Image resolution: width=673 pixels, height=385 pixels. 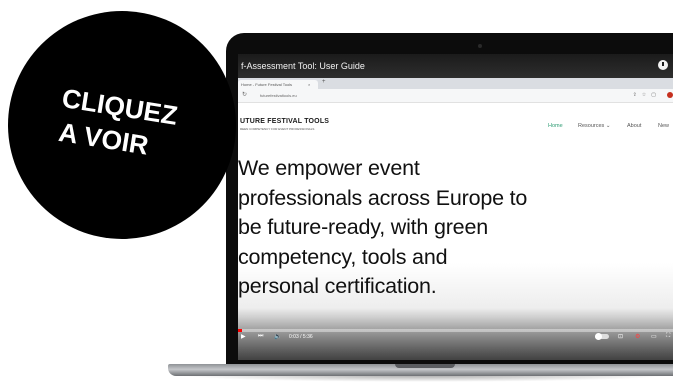 What do you see at coordinates (277, 336) in the screenshot?
I see `volume-icon: 🔈` at bounding box center [277, 336].